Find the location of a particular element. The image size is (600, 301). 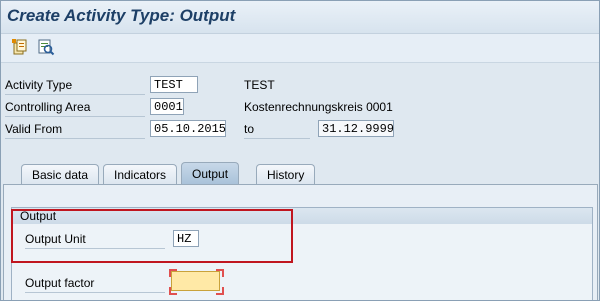

tab-strip: Basic data Indicators Output History is located at coordinates (300, 173).